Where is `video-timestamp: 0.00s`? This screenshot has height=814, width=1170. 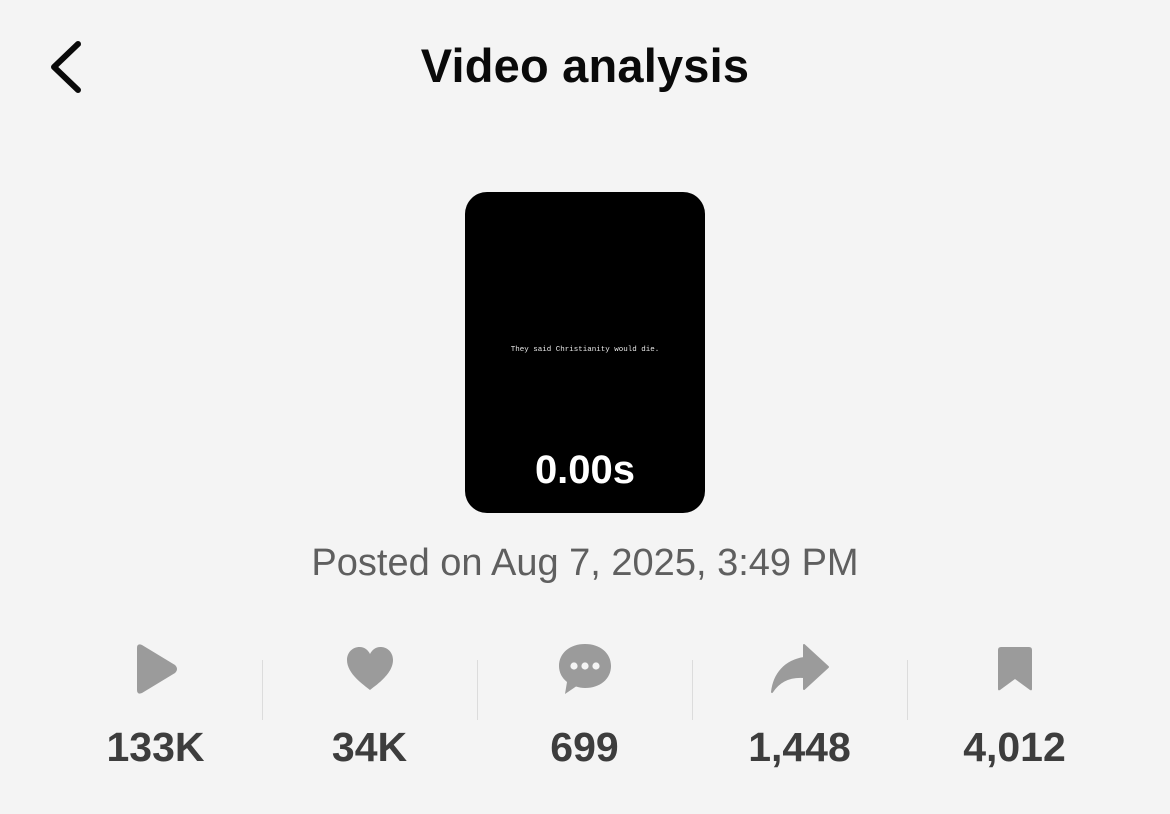 video-timestamp: 0.00s is located at coordinates (585, 470).